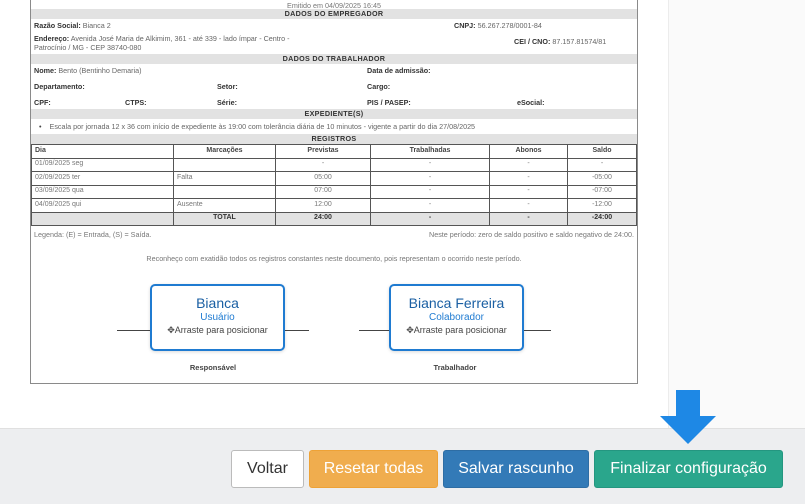 Image resolution: width=805 pixels, height=504 pixels. I want to click on esocial-label: eSocial:, so click(531, 102).